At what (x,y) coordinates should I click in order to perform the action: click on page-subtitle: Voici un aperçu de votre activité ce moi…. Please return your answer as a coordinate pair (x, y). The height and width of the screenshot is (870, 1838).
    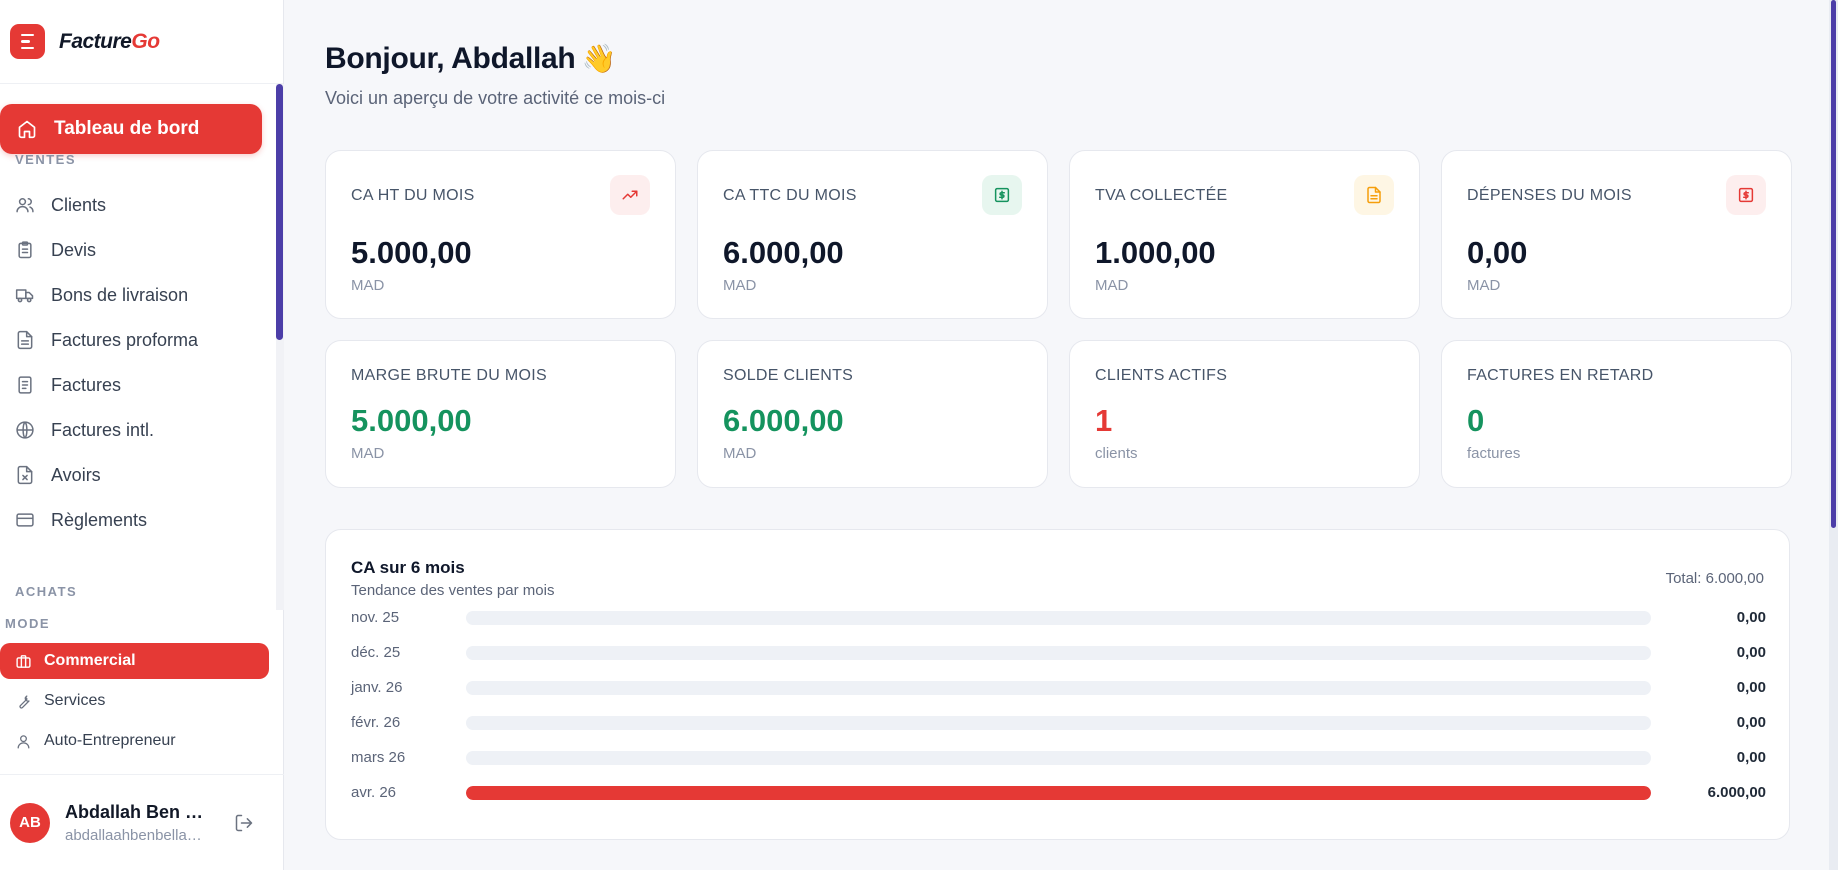
    Looking at the image, I should click on (495, 98).